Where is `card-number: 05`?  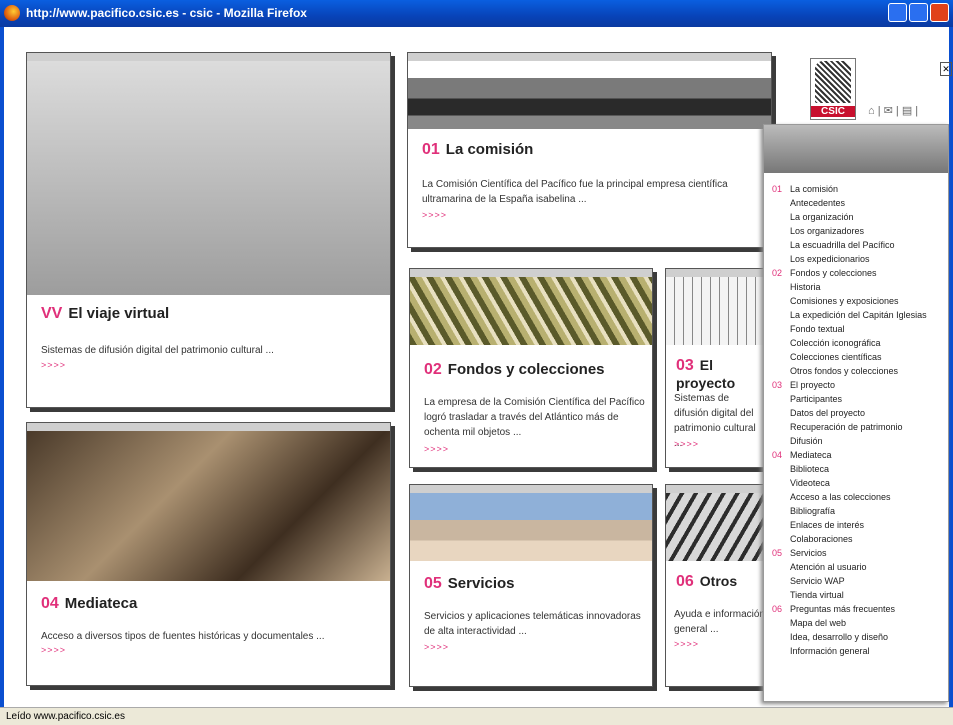
card-number: 05 is located at coordinates (433, 583).